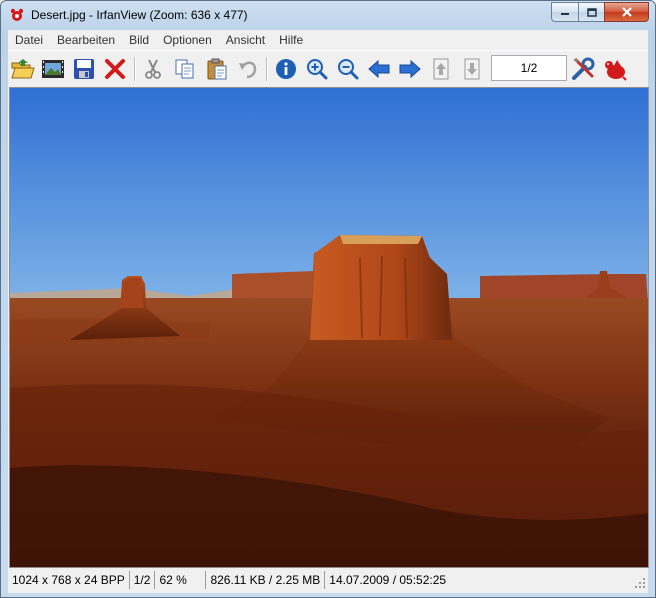 The height and width of the screenshot is (598, 656). I want to click on cut-icon, so click(153, 69).